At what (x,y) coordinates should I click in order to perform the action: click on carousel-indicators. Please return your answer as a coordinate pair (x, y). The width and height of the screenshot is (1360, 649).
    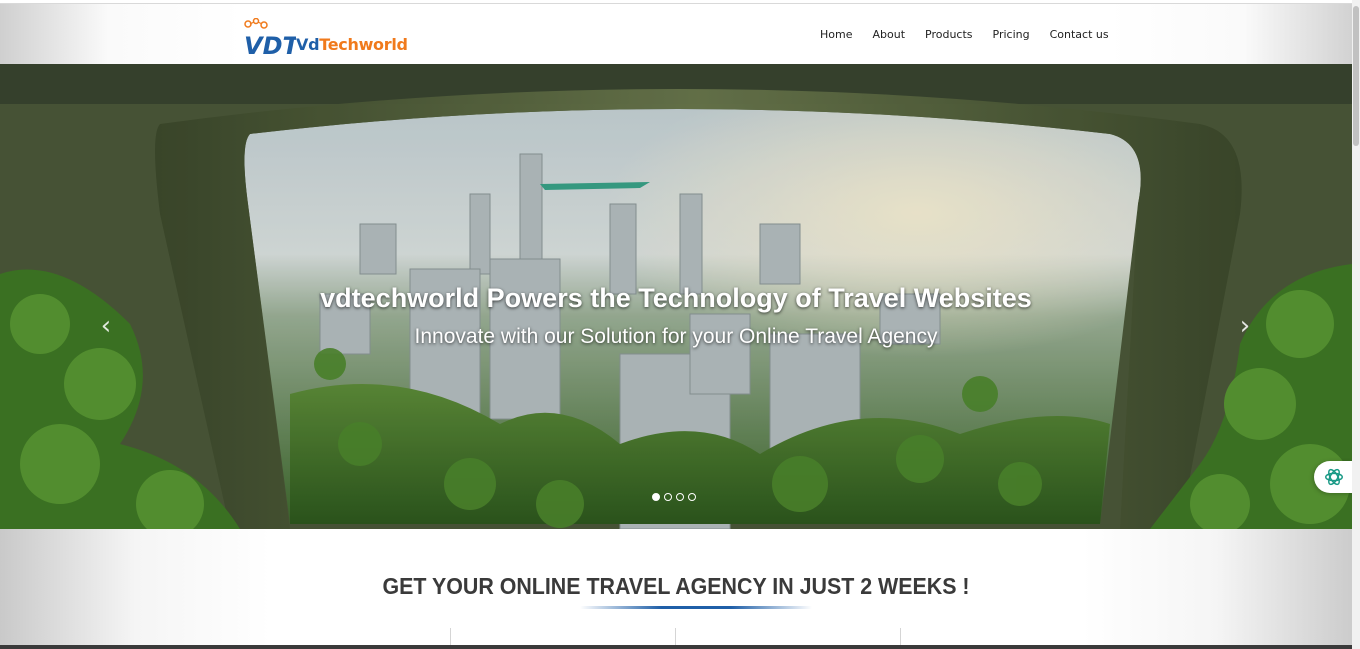
    Looking at the image, I should click on (674, 497).